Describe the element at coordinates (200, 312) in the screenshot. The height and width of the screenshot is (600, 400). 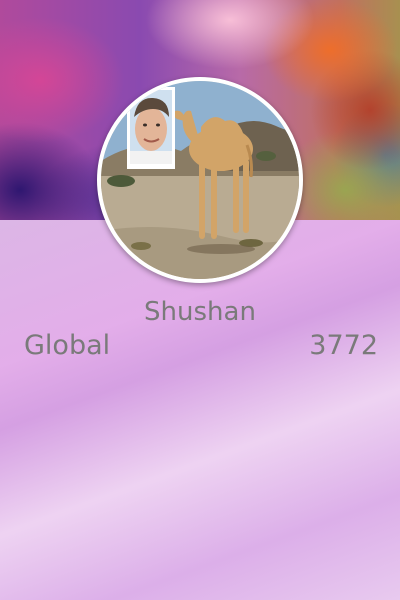
I see `profile-name: Shushan` at that location.